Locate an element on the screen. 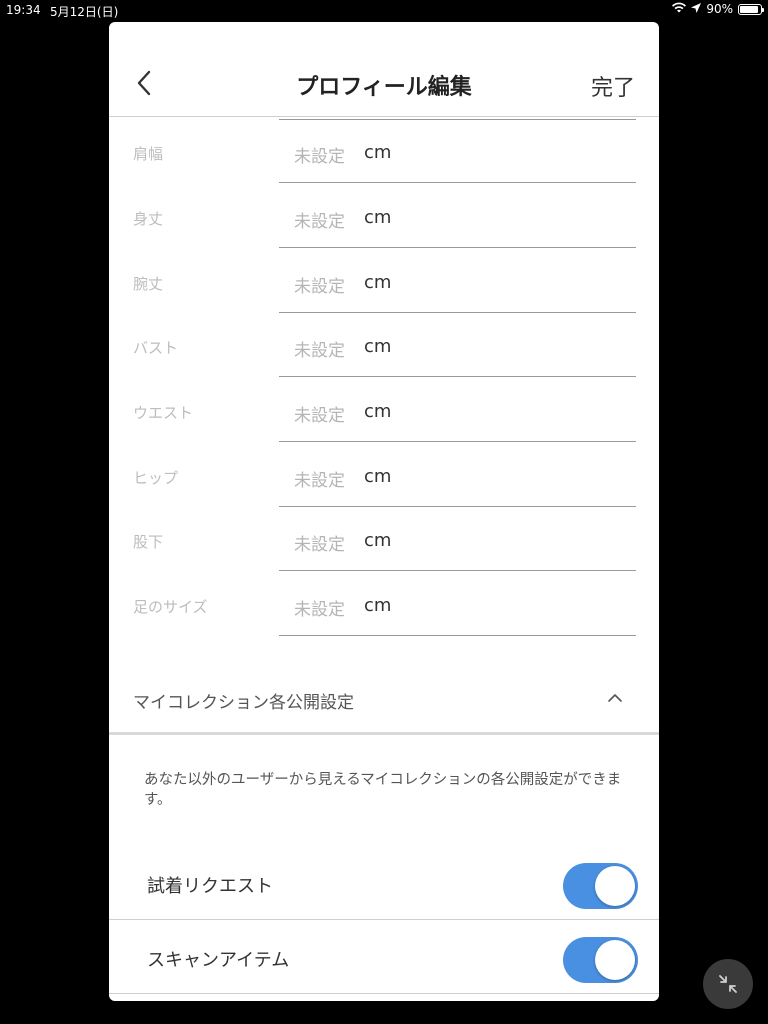 Image resolution: width=768 pixels, height=1024 pixels. section-description: あなた以外のユーザーから見えるマイコレクションの各公開設定ができます。 is located at coordinates (383, 790).